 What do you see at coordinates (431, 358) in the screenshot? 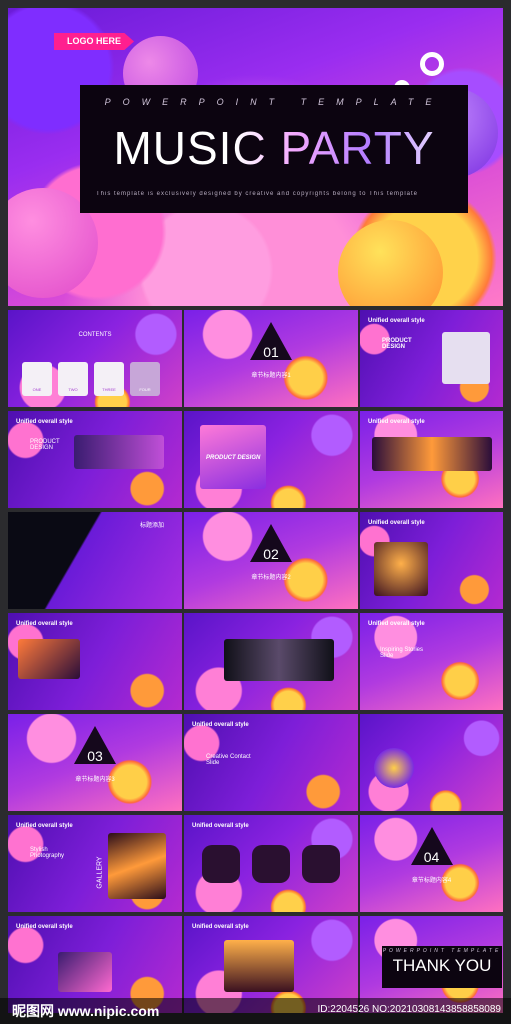
I see `slide-product-design: Unified overall style PRODUCT DESIGN` at bounding box center [431, 358].